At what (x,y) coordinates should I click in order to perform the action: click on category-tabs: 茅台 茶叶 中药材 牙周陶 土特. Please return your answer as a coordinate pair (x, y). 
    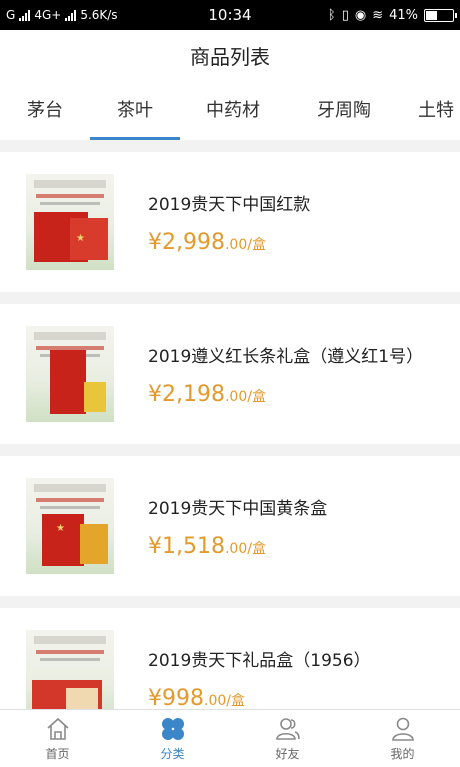
    Looking at the image, I should click on (230, 112).